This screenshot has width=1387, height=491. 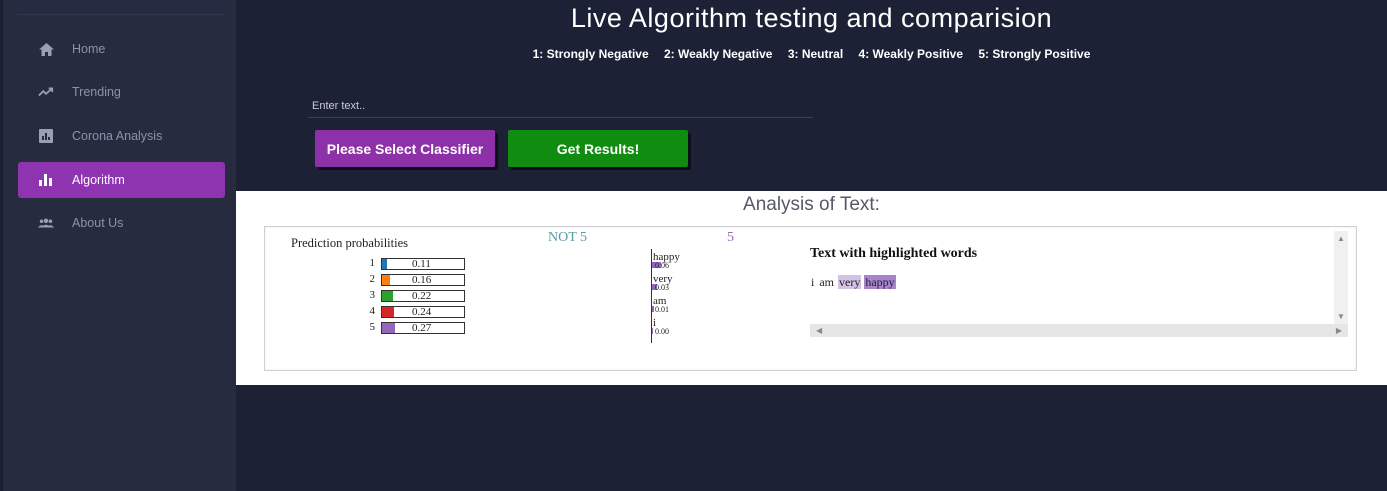 What do you see at coordinates (98, 223) in the screenshot?
I see `sidebar-item-label: About Us` at bounding box center [98, 223].